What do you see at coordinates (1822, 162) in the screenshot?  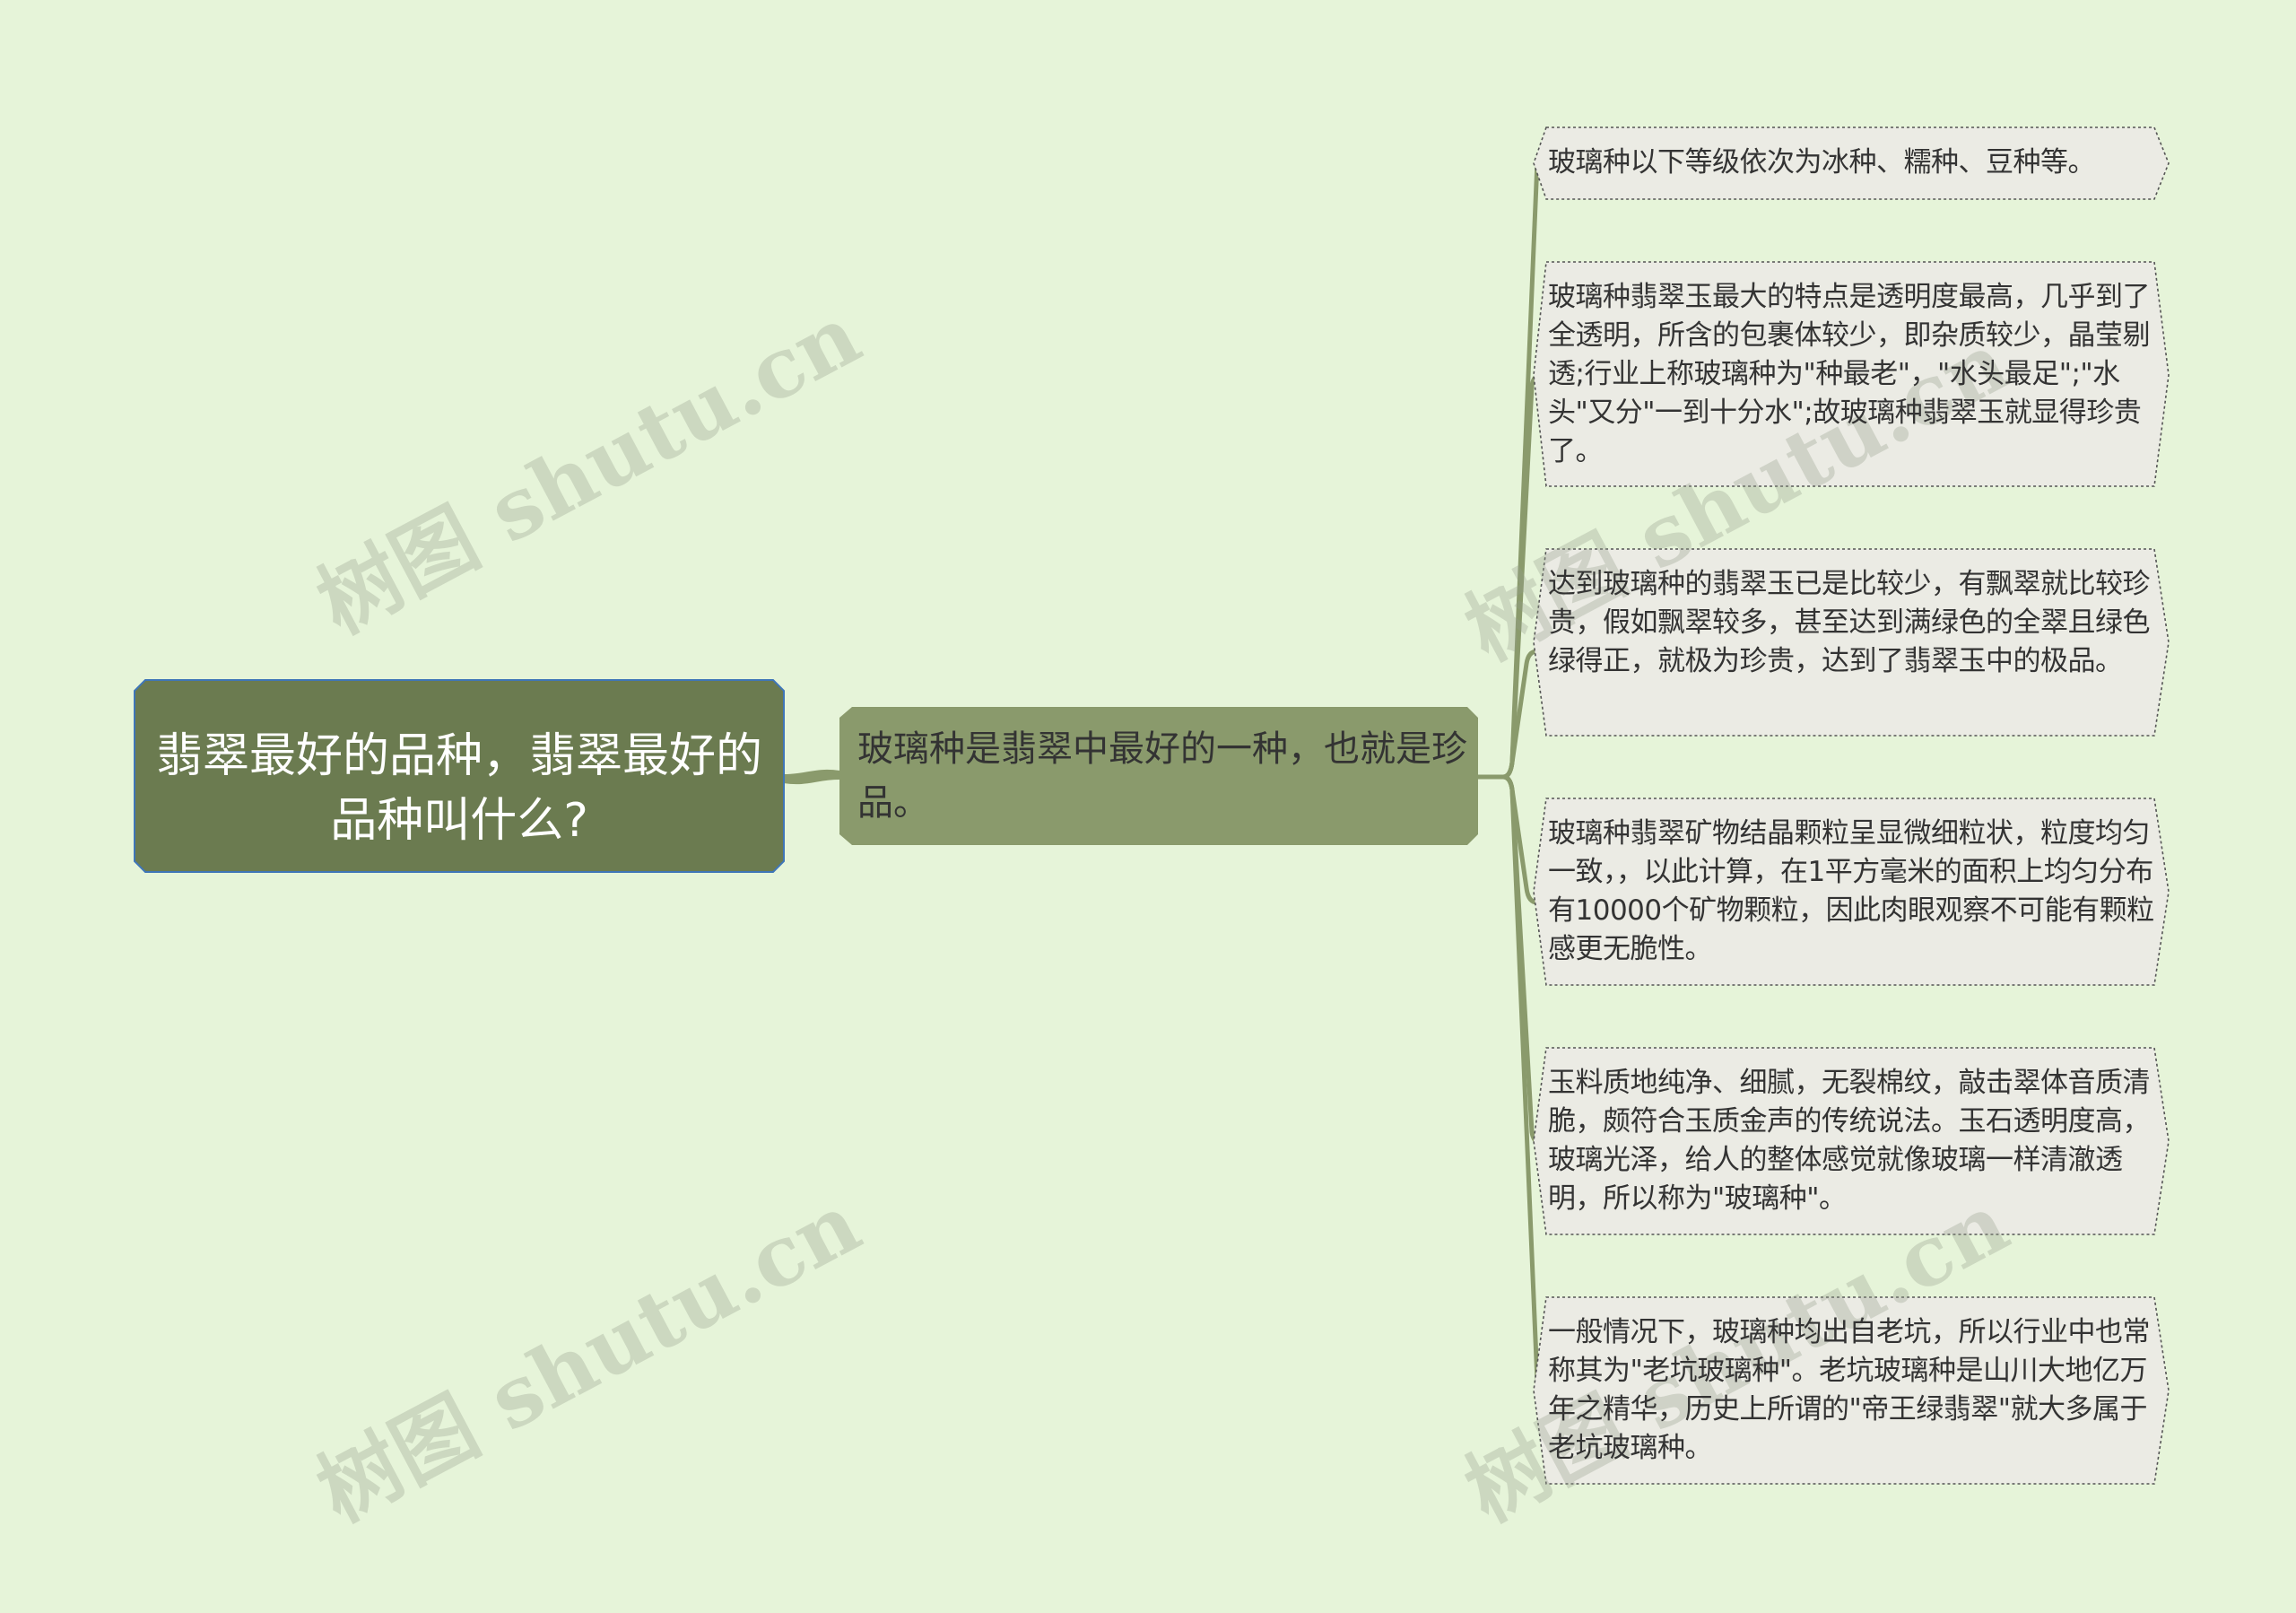 I see `leaf-node-label: 玻璃种以下等级依次为冰种、糯种、豆种等。` at bounding box center [1822, 162].